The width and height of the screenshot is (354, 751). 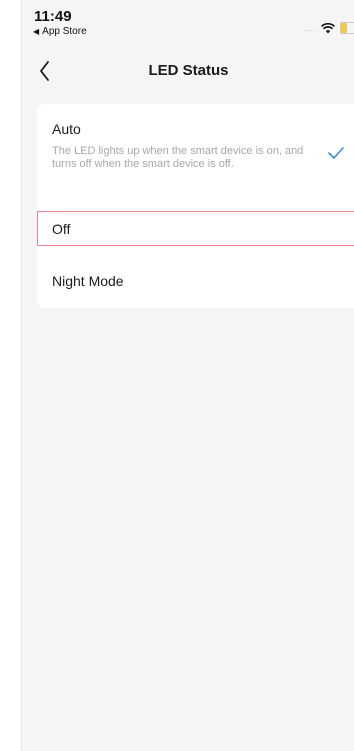 I want to click on back-triangle-icon: ◀, so click(x=36, y=31).